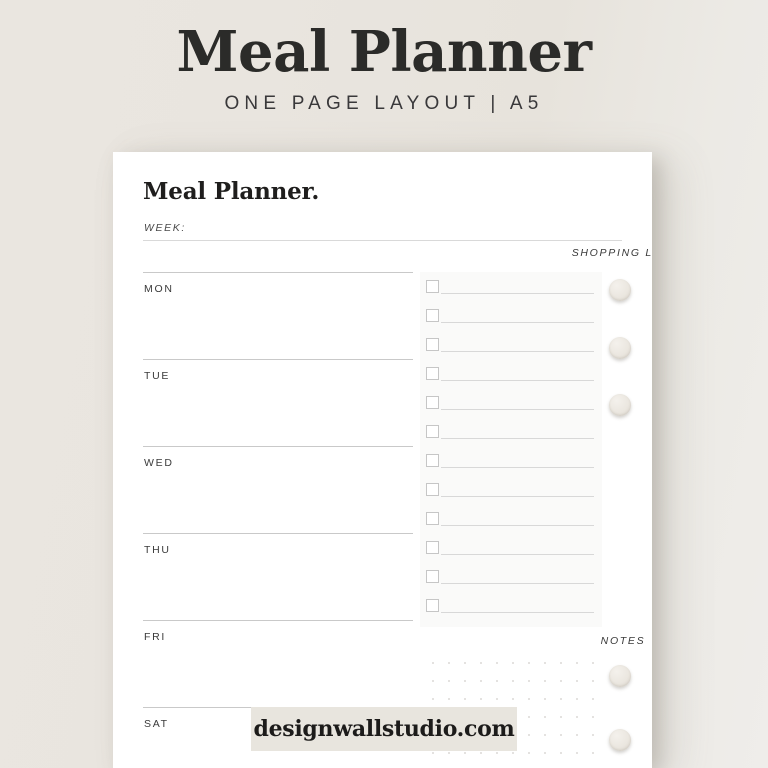 This screenshot has height=768, width=768. I want to click on day-label: MON, so click(159, 289).